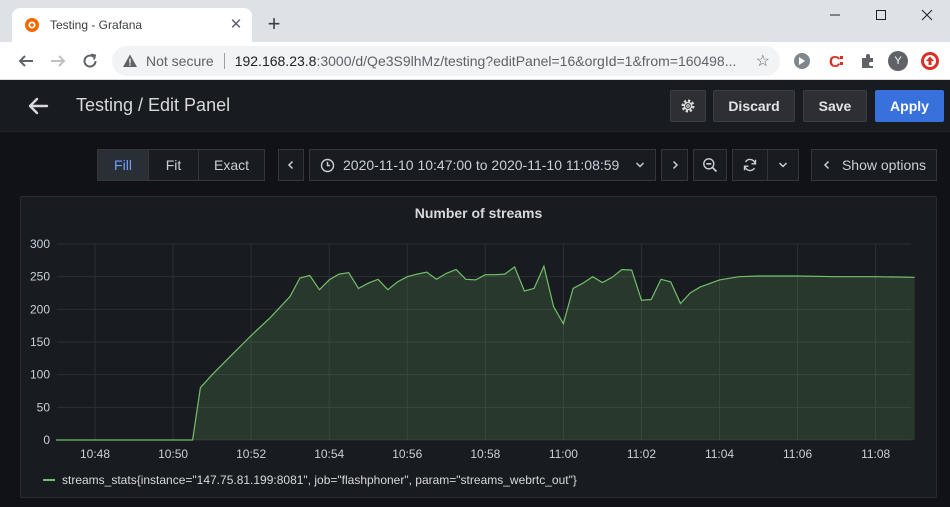 This screenshot has height=507, width=950. What do you see at coordinates (224, 61) in the screenshot?
I see `omnibox-divider` at bounding box center [224, 61].